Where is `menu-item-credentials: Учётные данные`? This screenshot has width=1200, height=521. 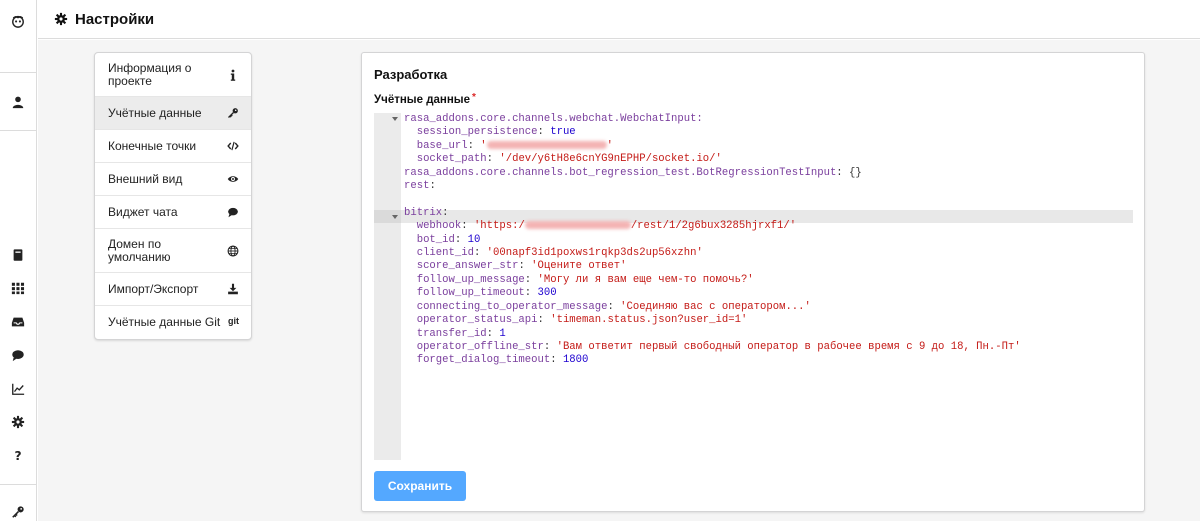
menu-item-credentials: Учётные данные is located at coordinates (173, 113).